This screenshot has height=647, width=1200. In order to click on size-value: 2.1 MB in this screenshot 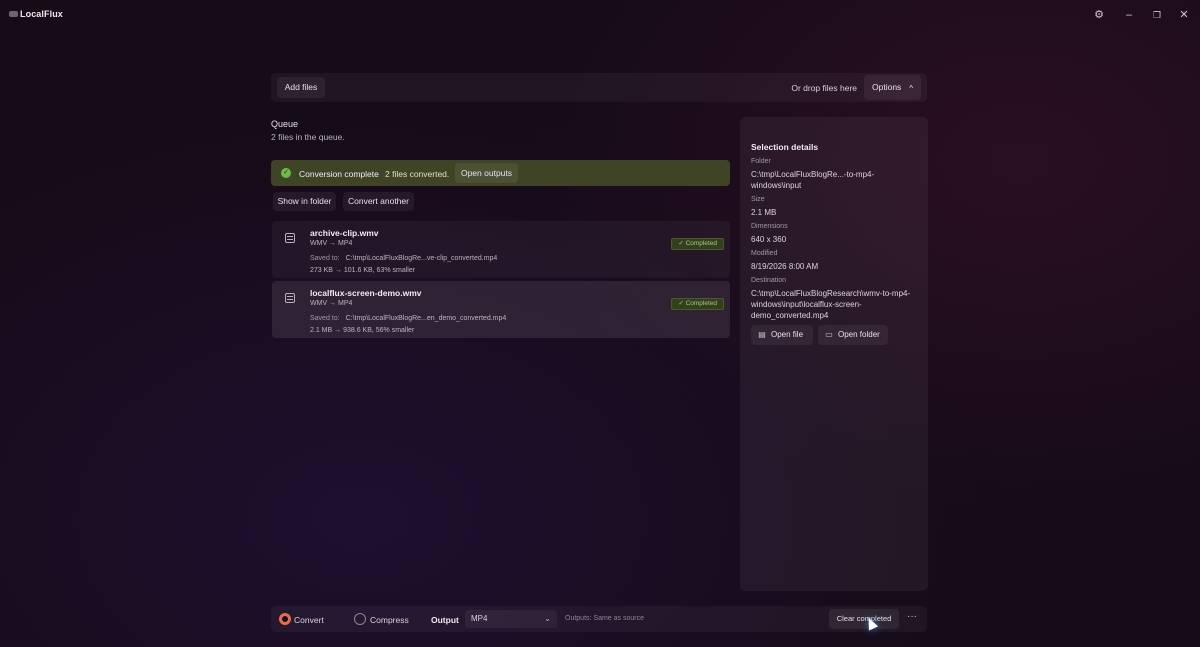, I will do `click(764, 212)`.